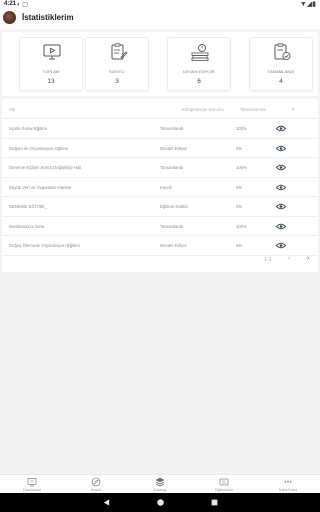  I want to click on status-bar: 4:21 ◐ ▢ ▼◢▮, so click(160, 4).